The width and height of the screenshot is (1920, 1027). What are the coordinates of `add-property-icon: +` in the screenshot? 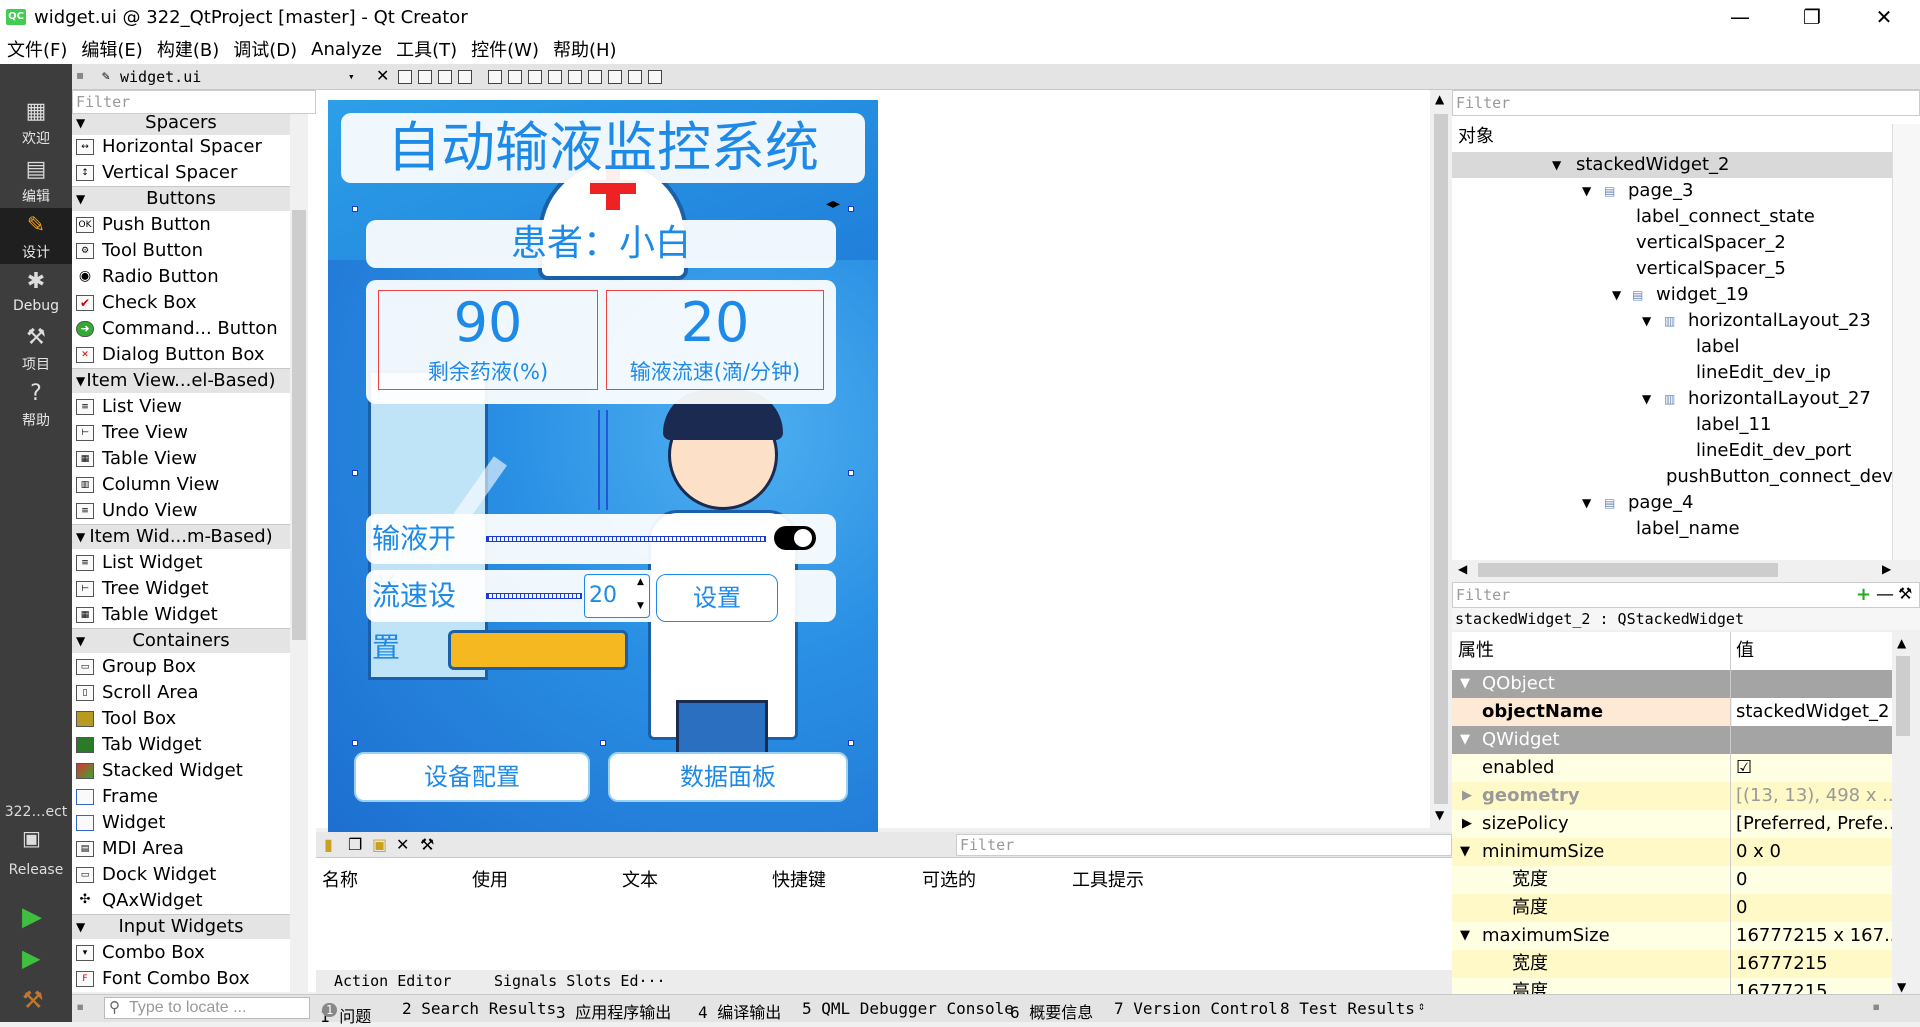 It's located at (1863, 594).